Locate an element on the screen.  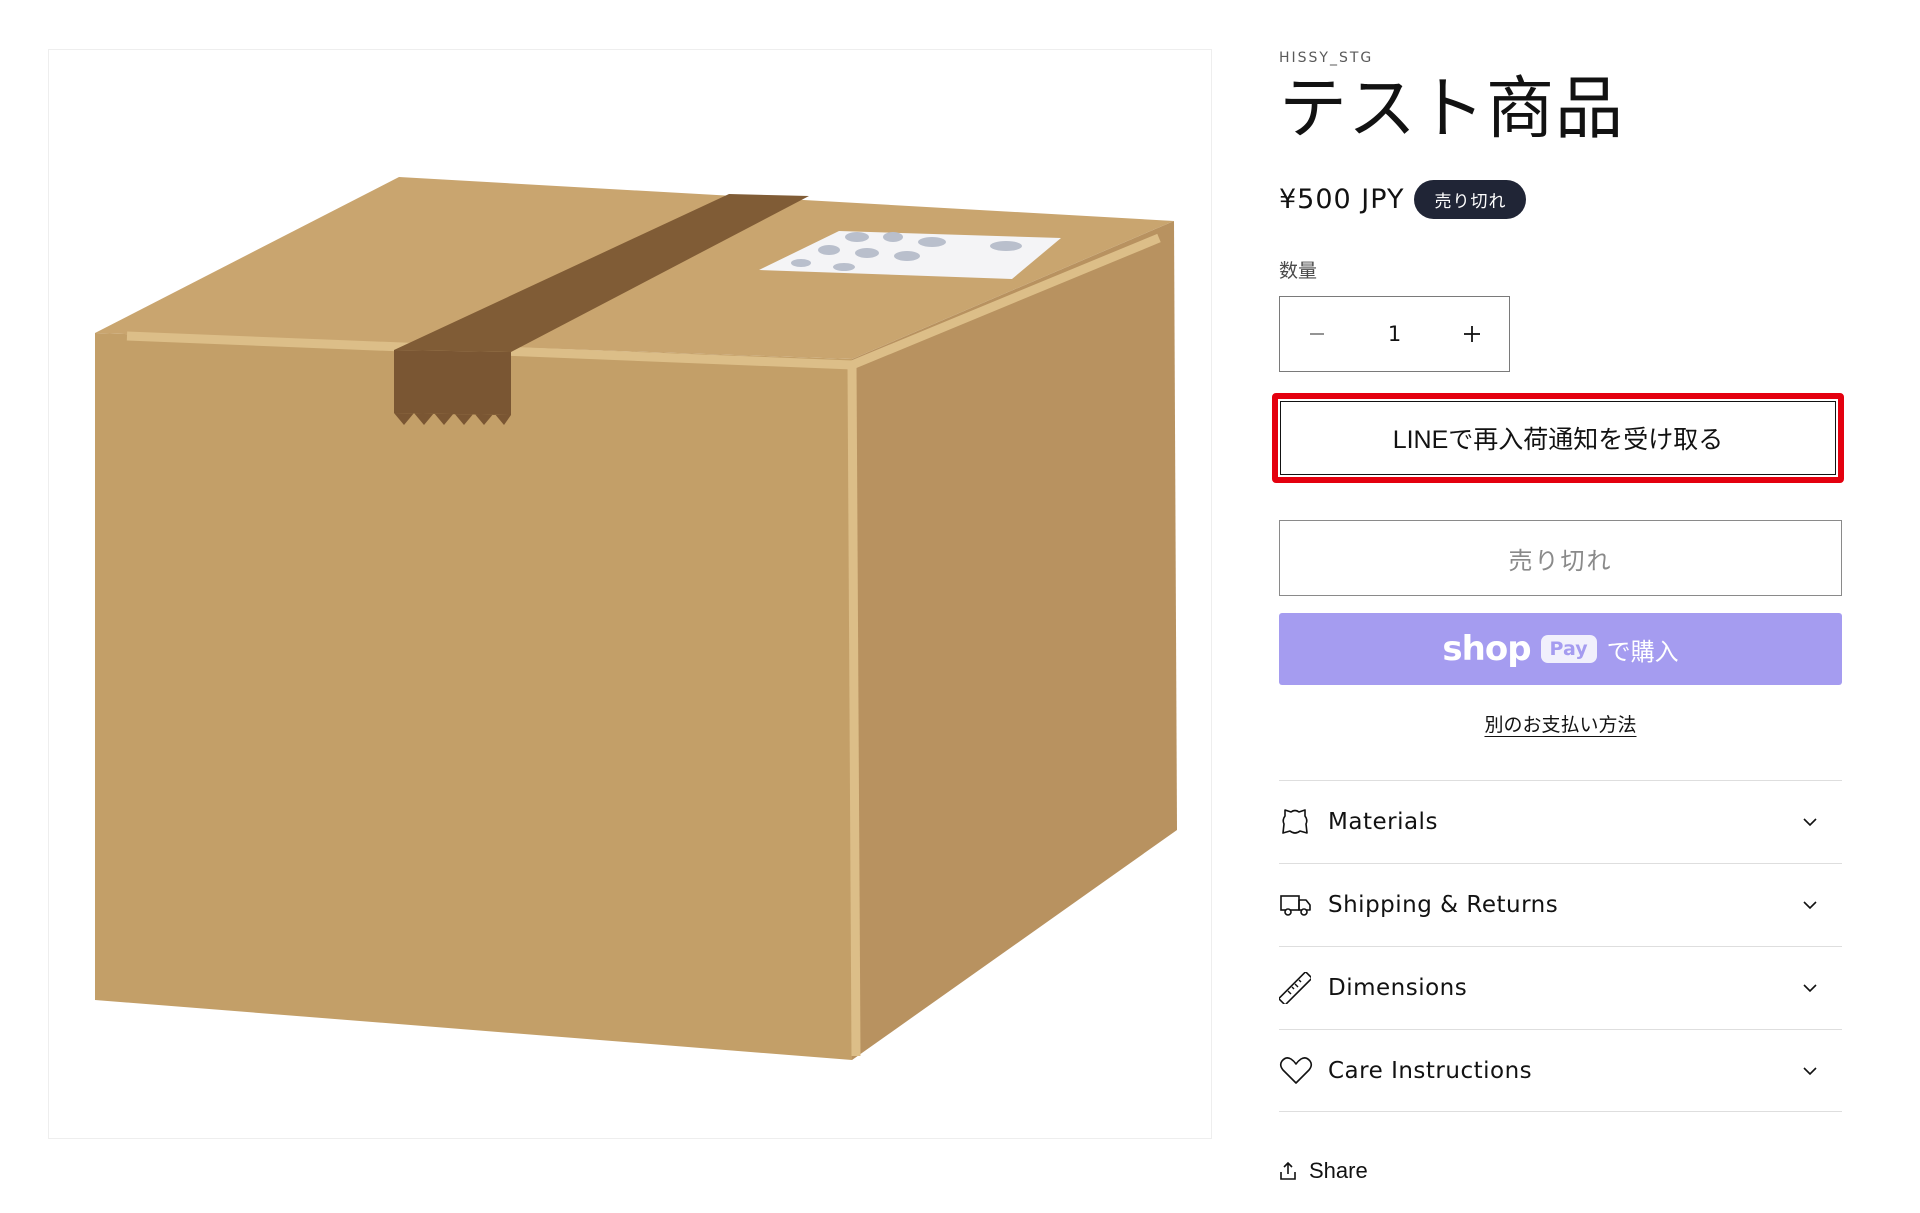
accordion-dimensions: Dimensions is located at coordinates (1560, 987).